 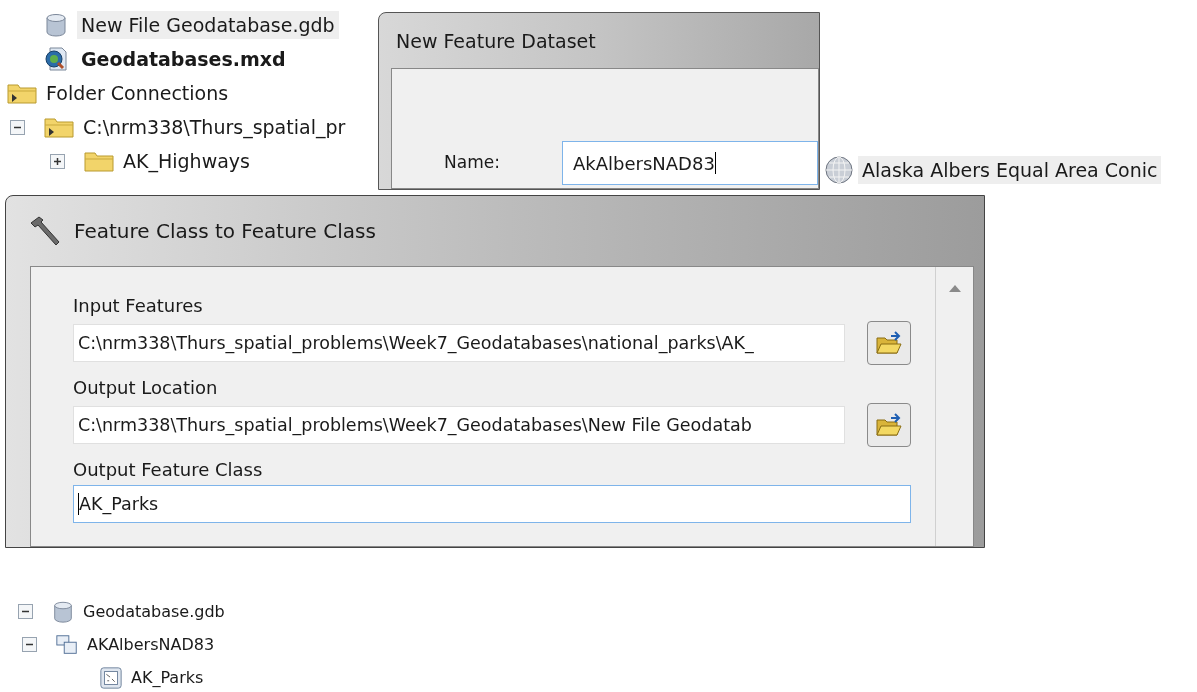 What do you see at coordinates (137, 93) in the screenshot?
I see `tree-item-label: Folder Connections` at bounding box center [137, 93].